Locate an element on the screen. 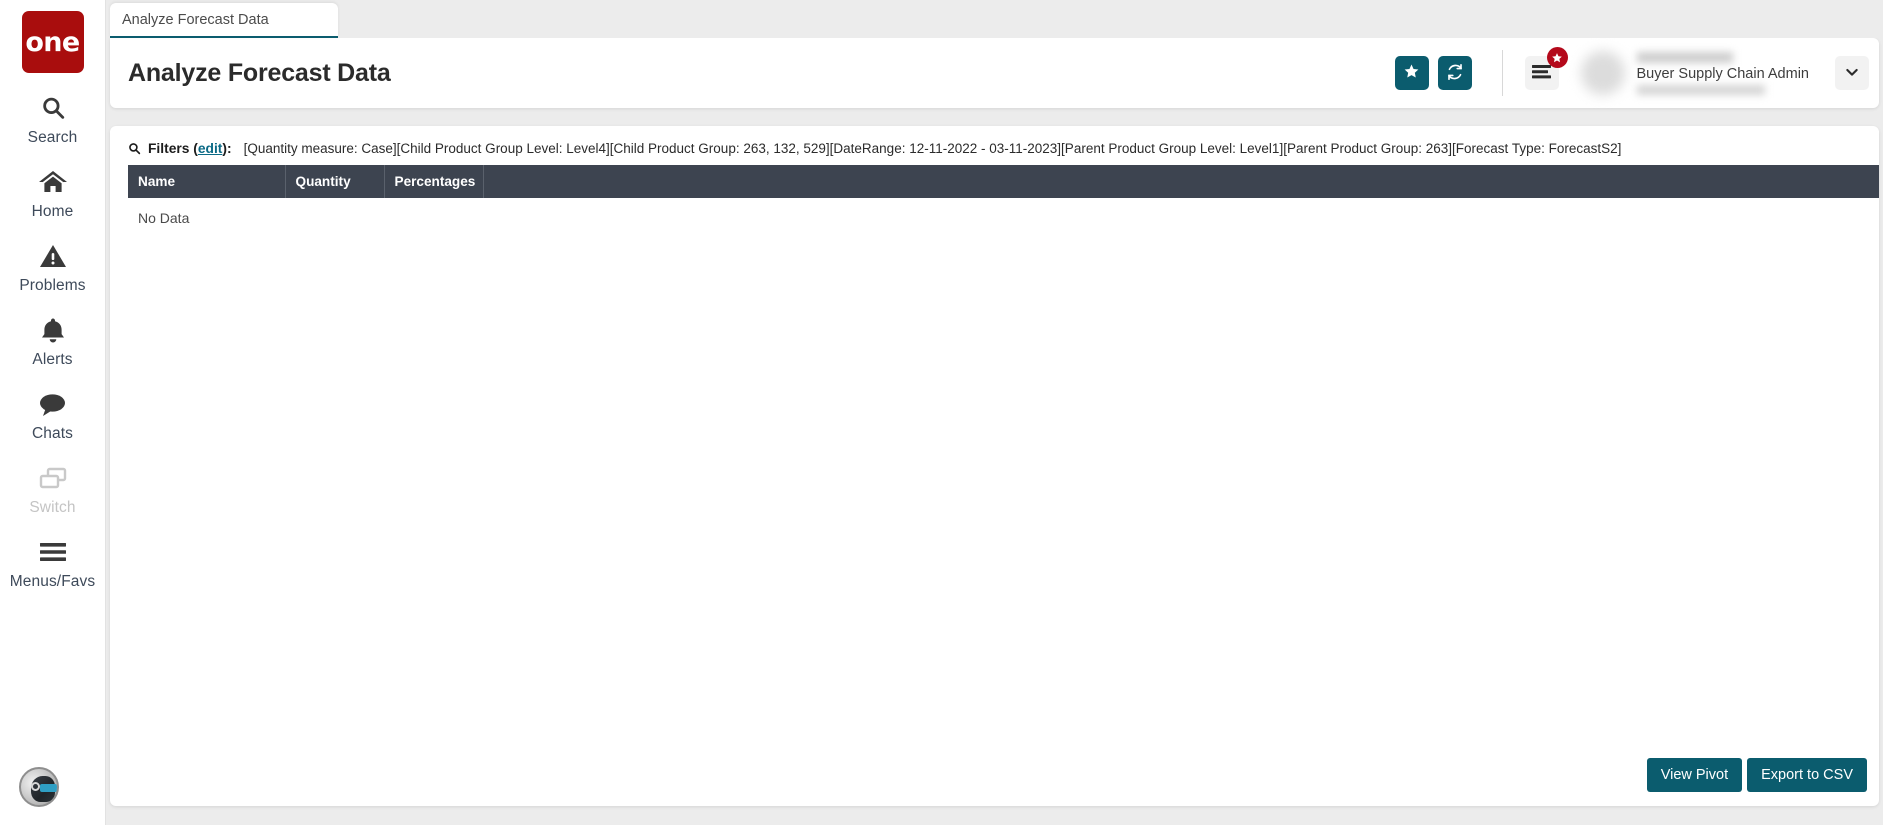  refresh-button is located at coordinates (1454, 73).